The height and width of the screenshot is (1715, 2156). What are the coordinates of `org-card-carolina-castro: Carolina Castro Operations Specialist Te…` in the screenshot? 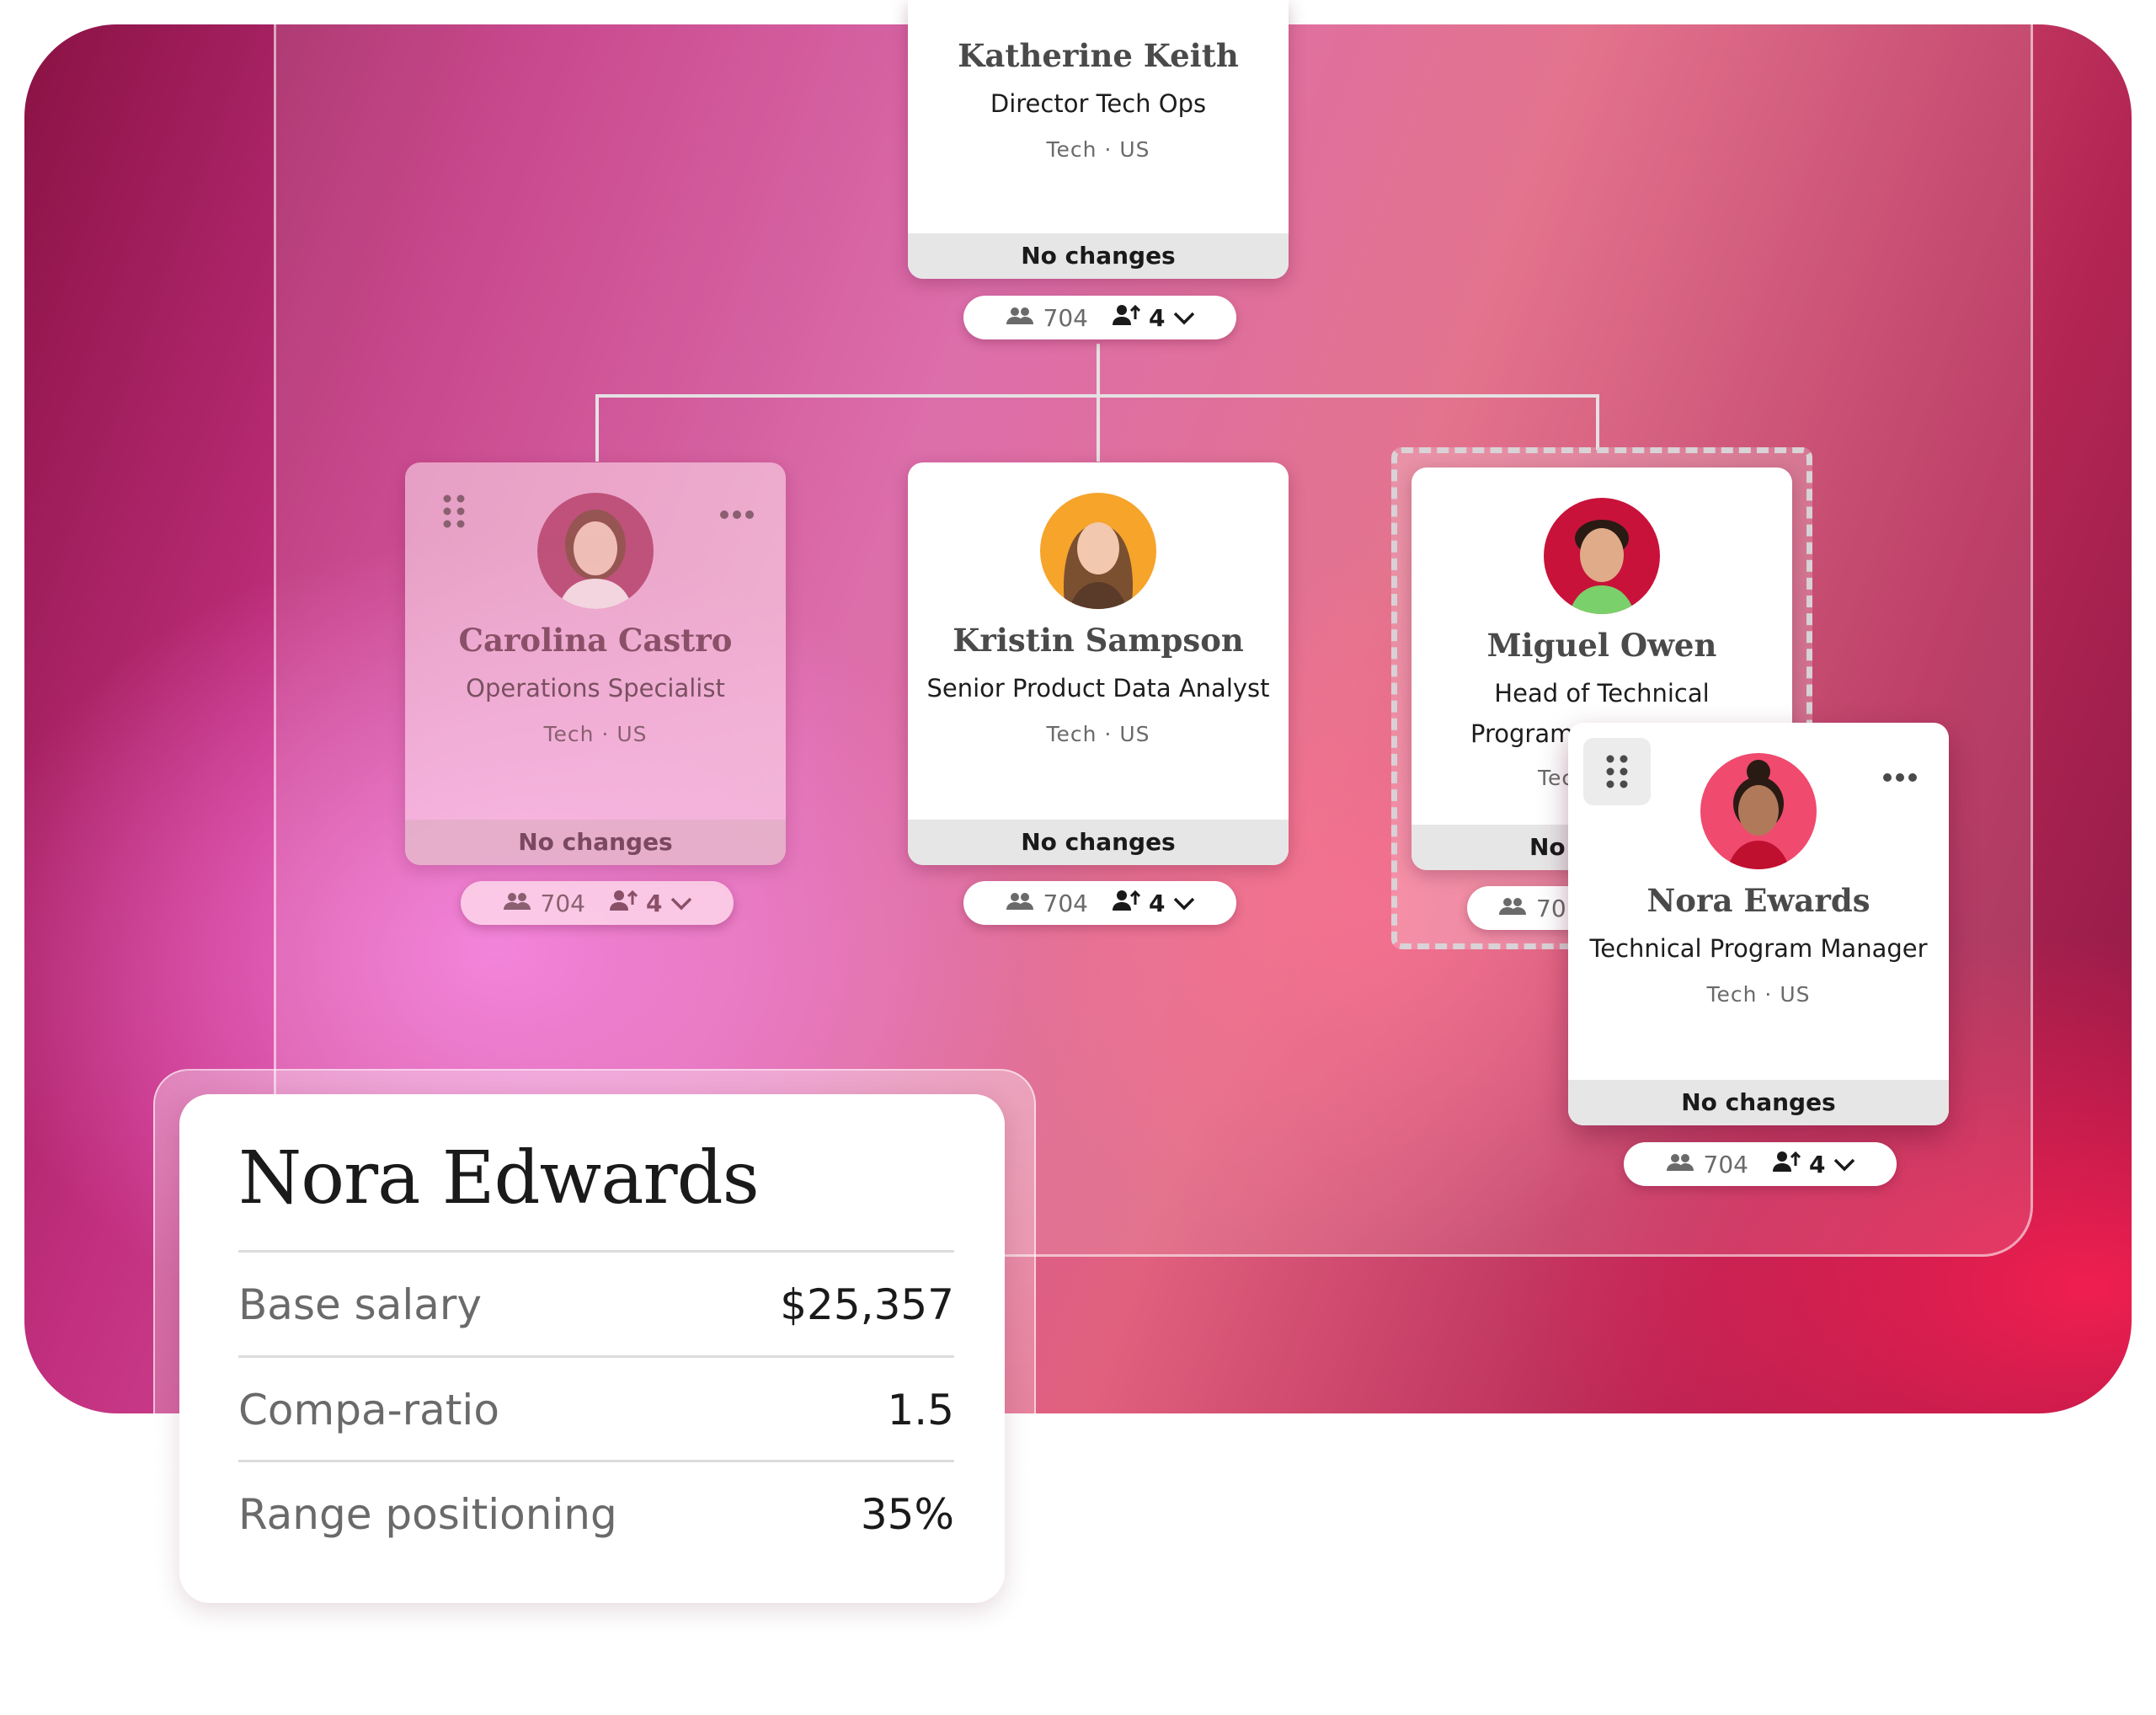 It's located at (595, 663).